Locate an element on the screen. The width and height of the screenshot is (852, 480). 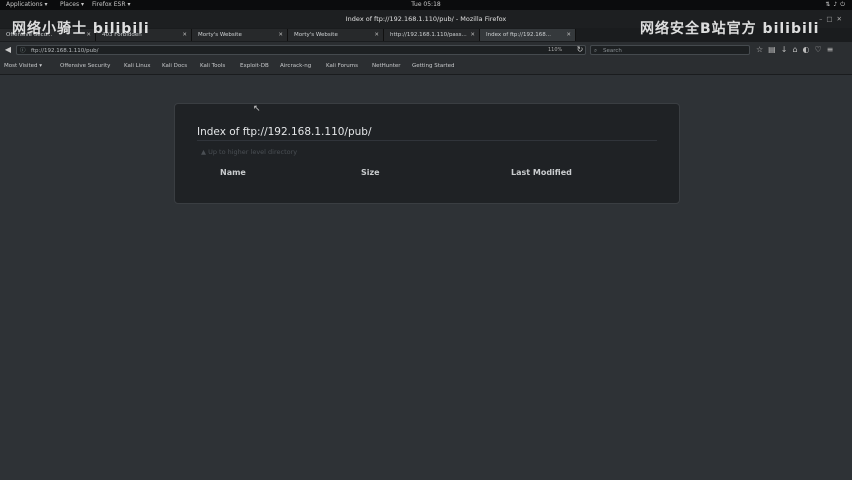
download-icon: ↓ is located at coordinates (787, 49).